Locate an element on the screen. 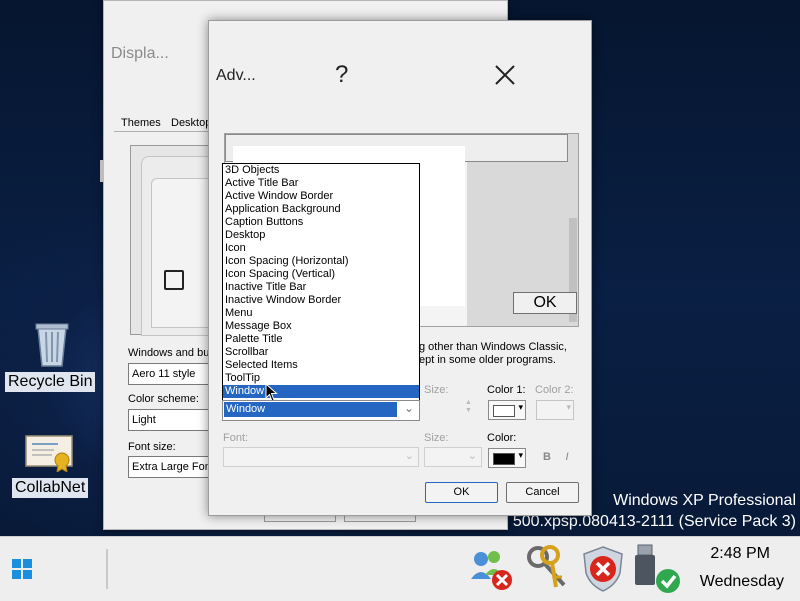 The width and height of the screenshot is (800, 601). list-item: ToolTip is located at coordinates (321, 378).